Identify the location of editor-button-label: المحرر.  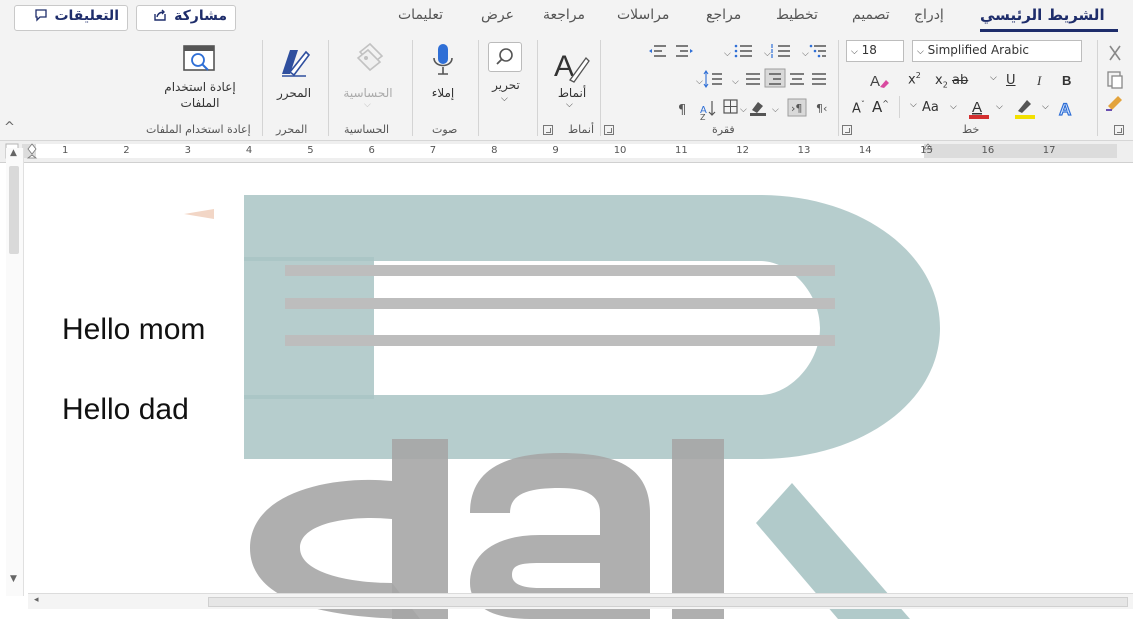
(294, 93).